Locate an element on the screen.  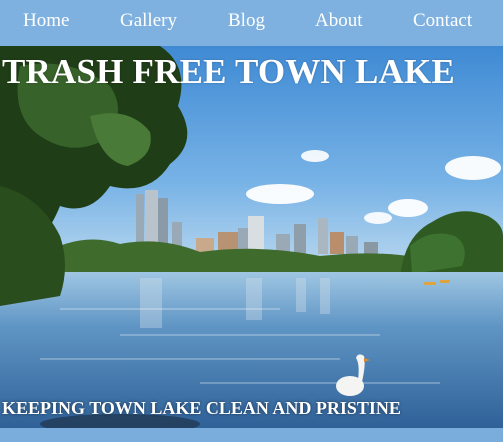
nav-link-about: About is located at coordinates (339, 21).